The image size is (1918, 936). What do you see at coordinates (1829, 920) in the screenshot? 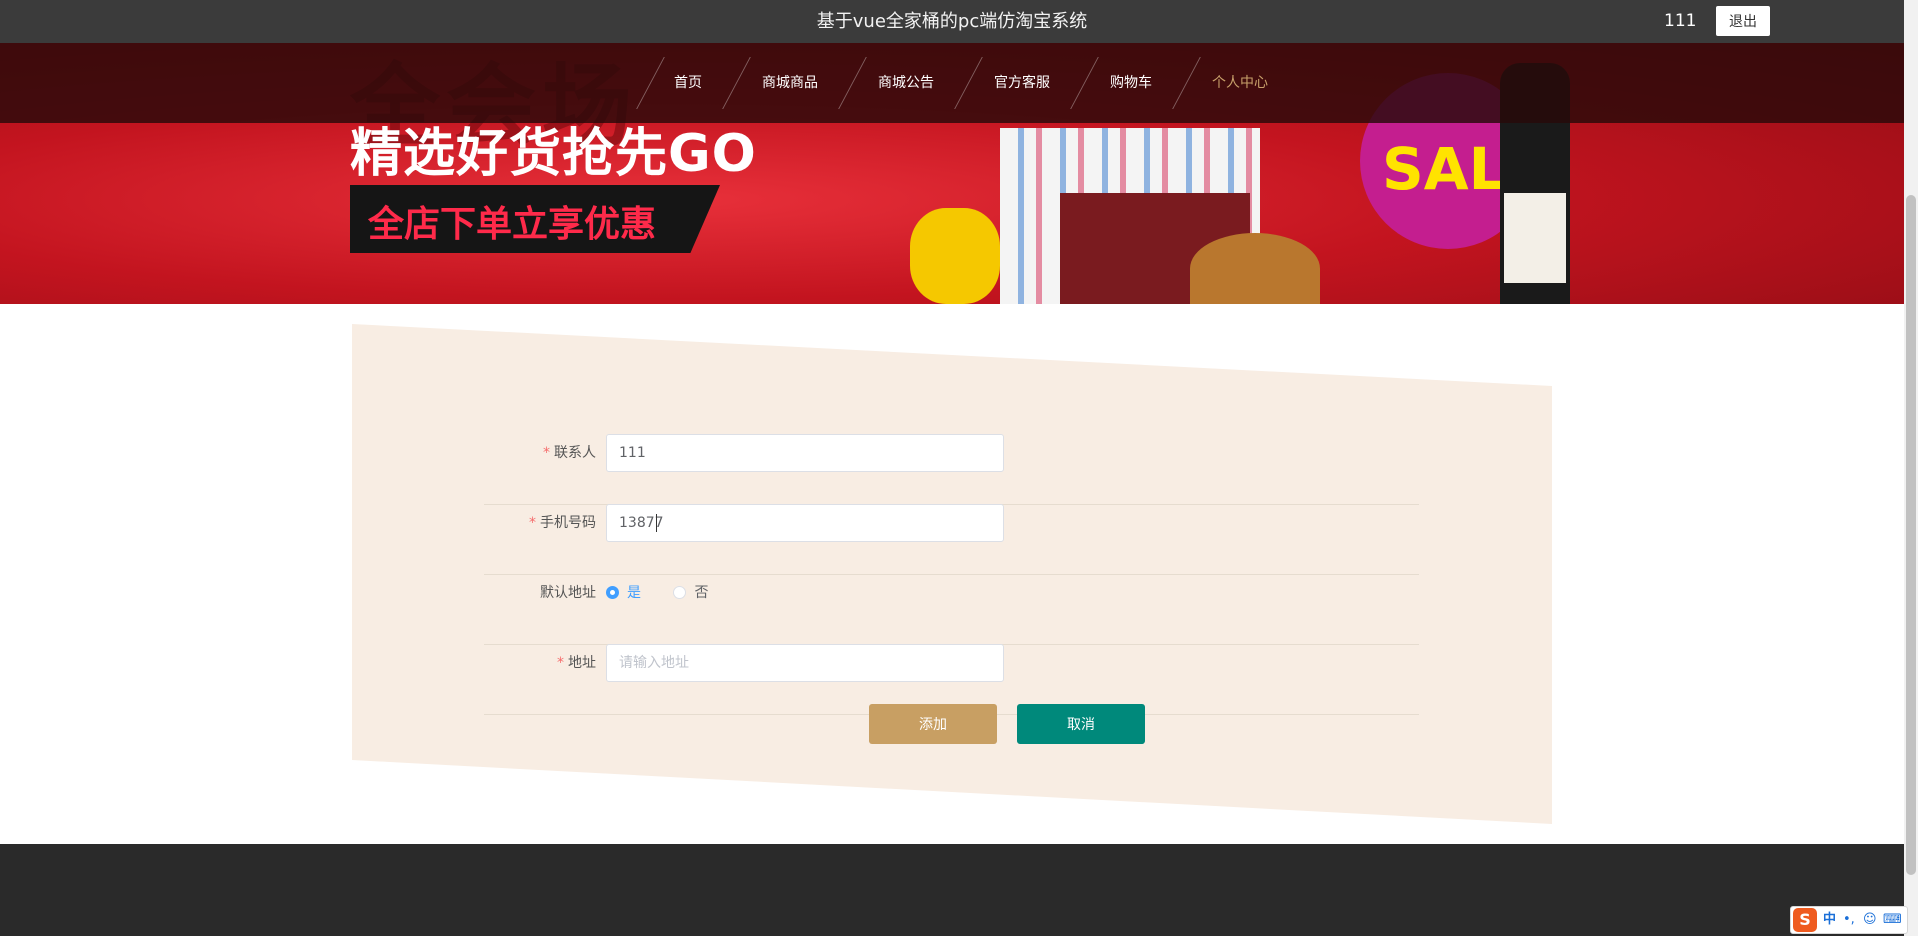
I see `ime-mode-toggle: 中` at bounding box center [1829, 920].